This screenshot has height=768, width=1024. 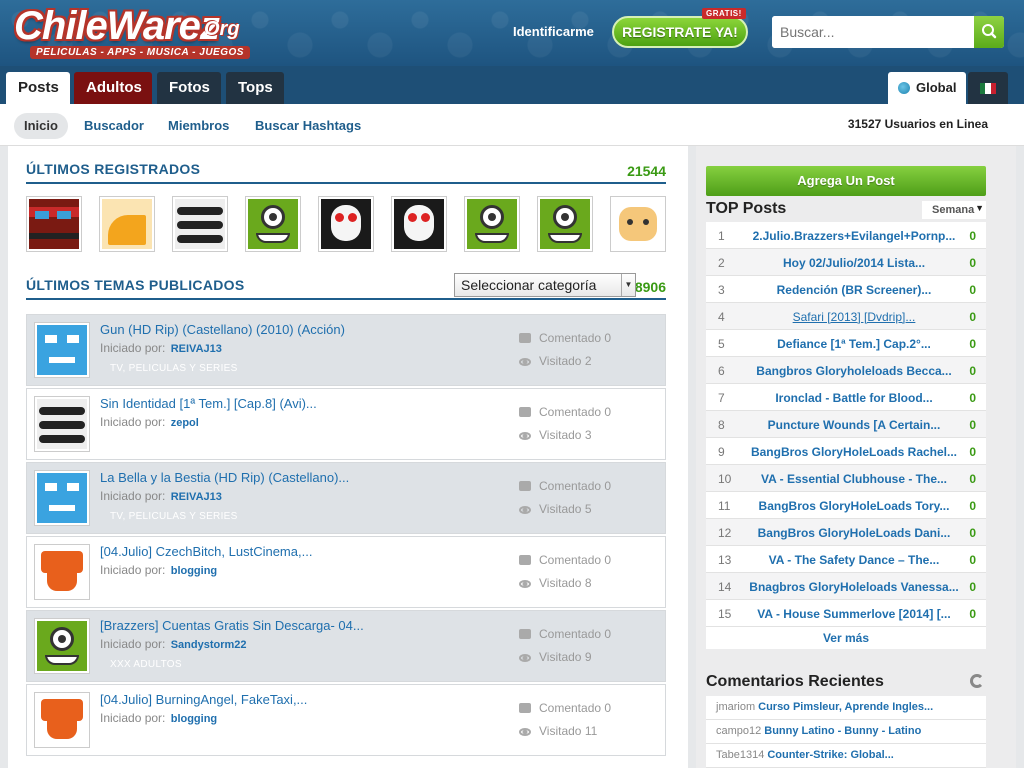 I want to click on topic-author: Sandystorm22, so click(x=209, y=645).